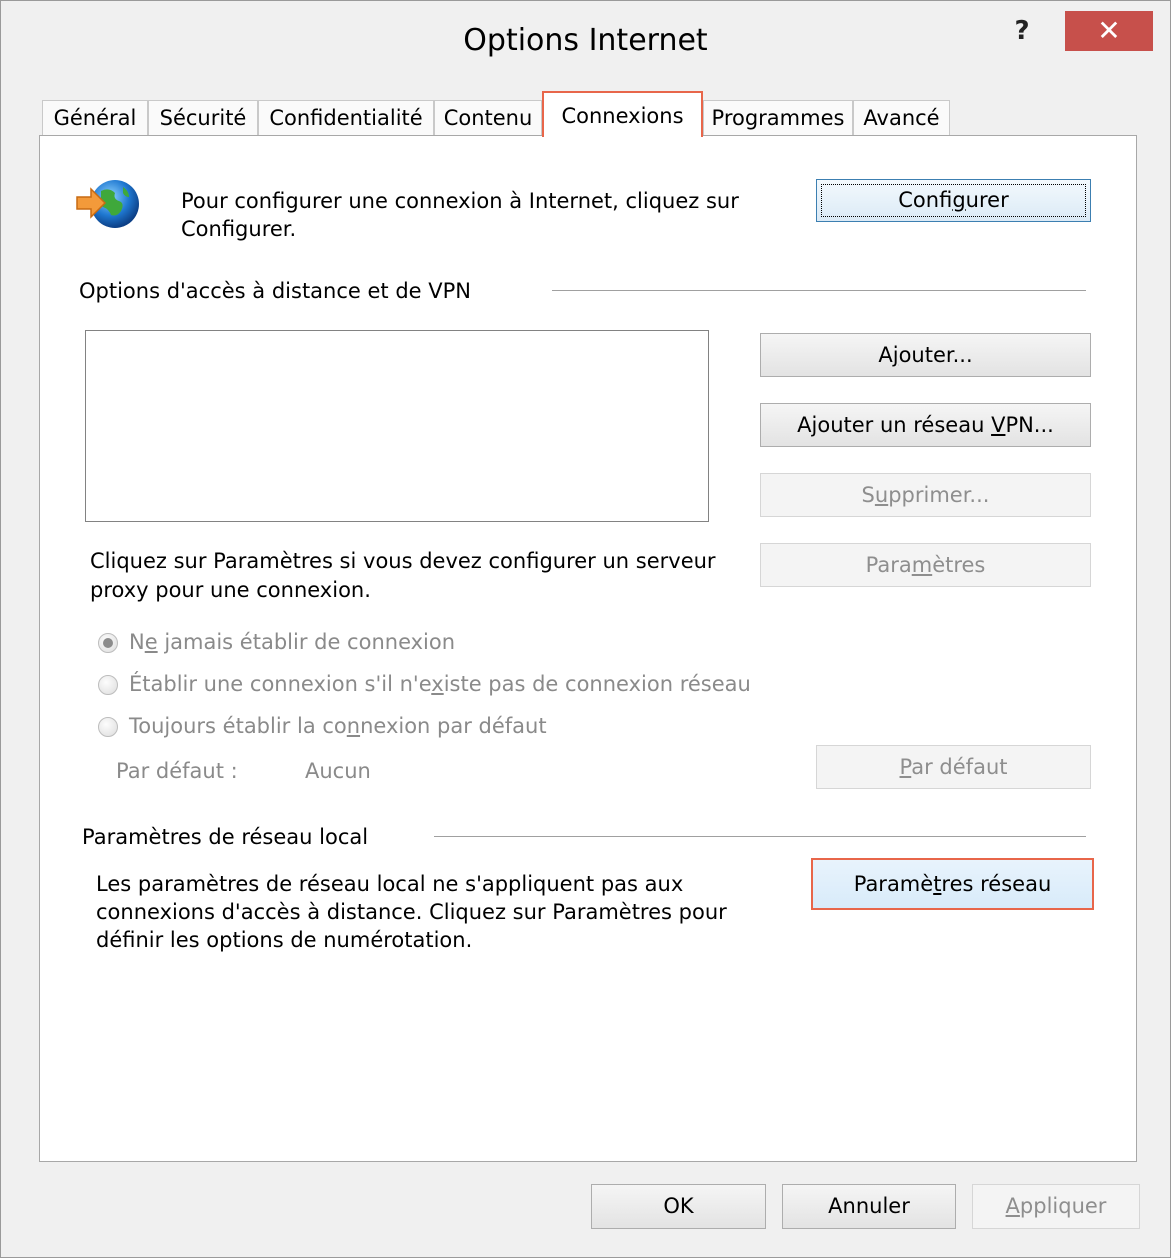  Describe the element at coordinates (284, 940) in the screenshot. I see `lan-text-line3: définir les options de numérotation.` at that location.